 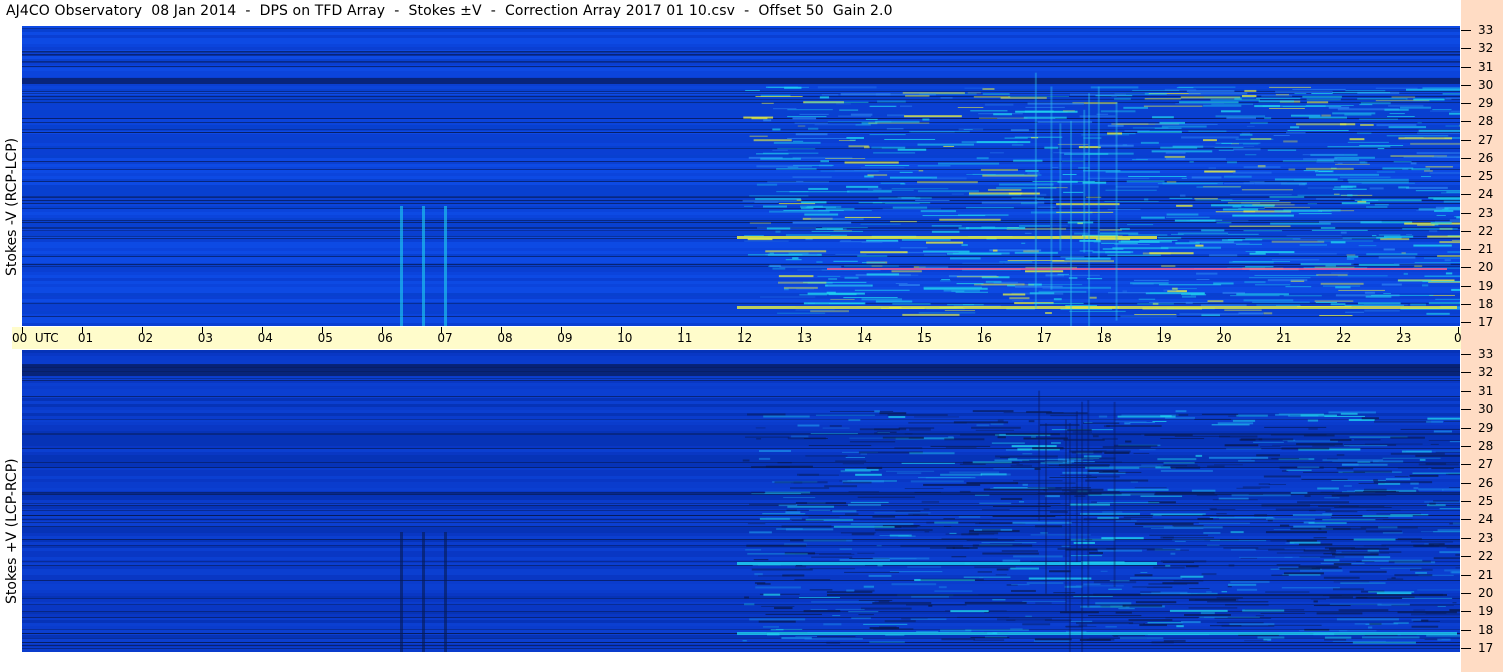 I want to click on emission-band, so click(x=947, y=563).